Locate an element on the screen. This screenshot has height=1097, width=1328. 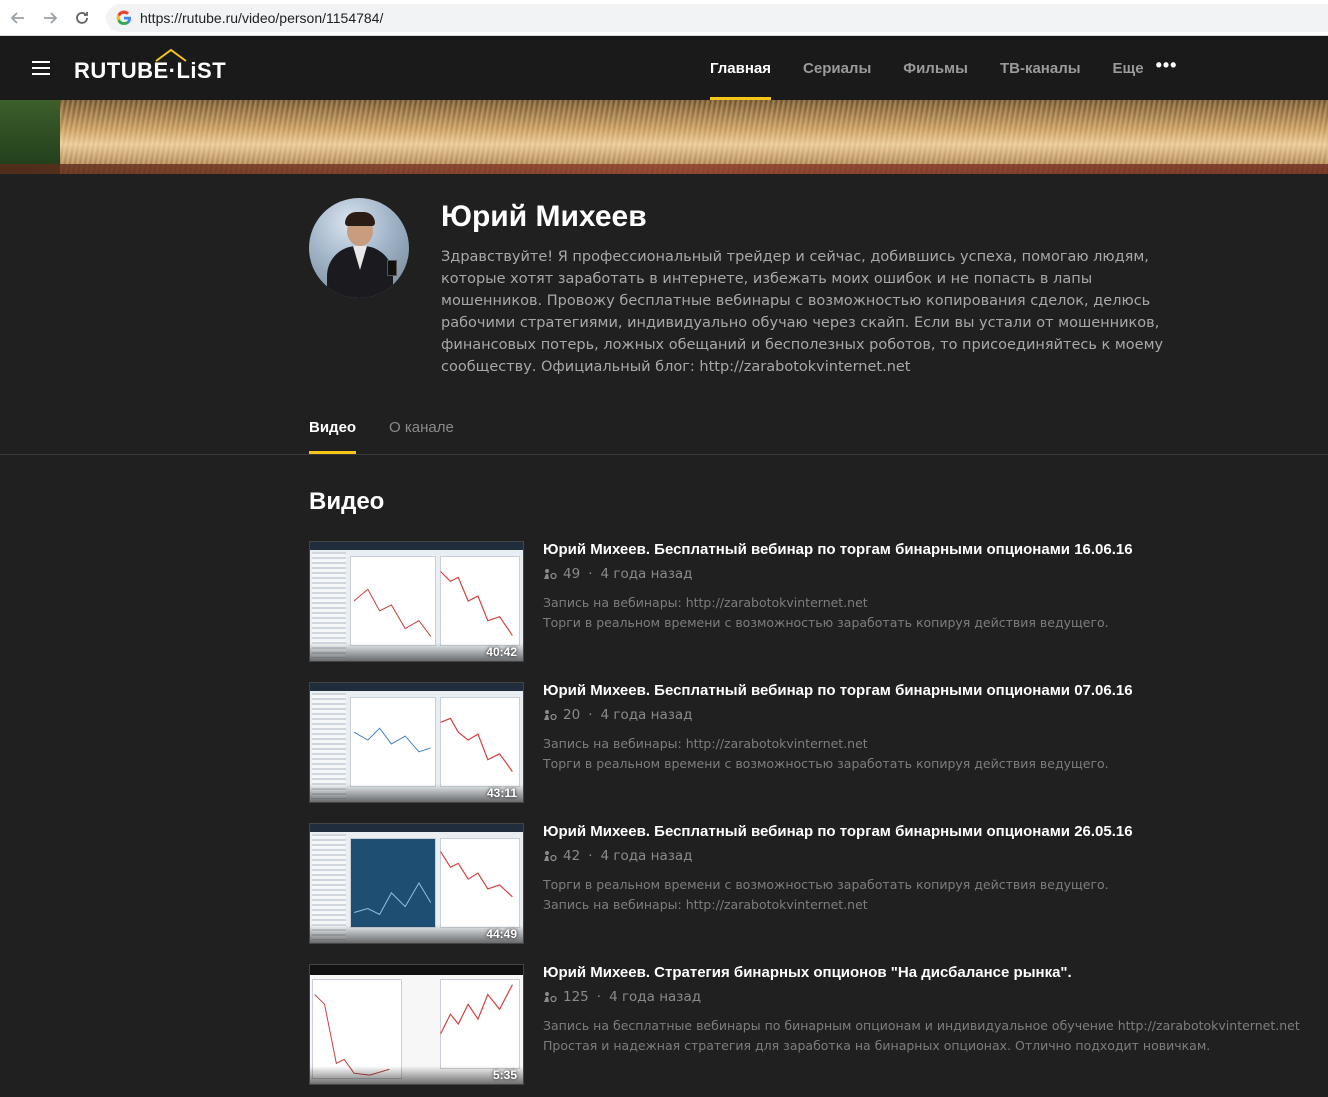
back-button is located at coordinates (18, 18).